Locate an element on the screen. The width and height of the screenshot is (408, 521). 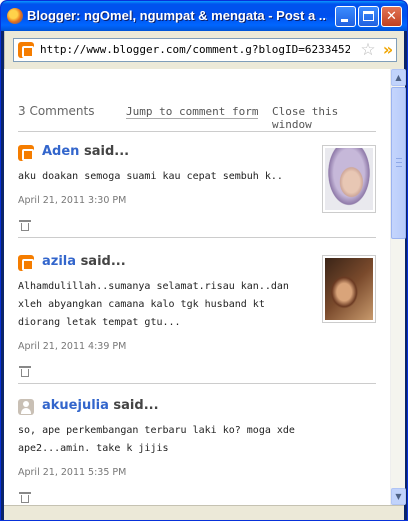
scroll-down-icon: ▼ is located at coordinates (398, 496).